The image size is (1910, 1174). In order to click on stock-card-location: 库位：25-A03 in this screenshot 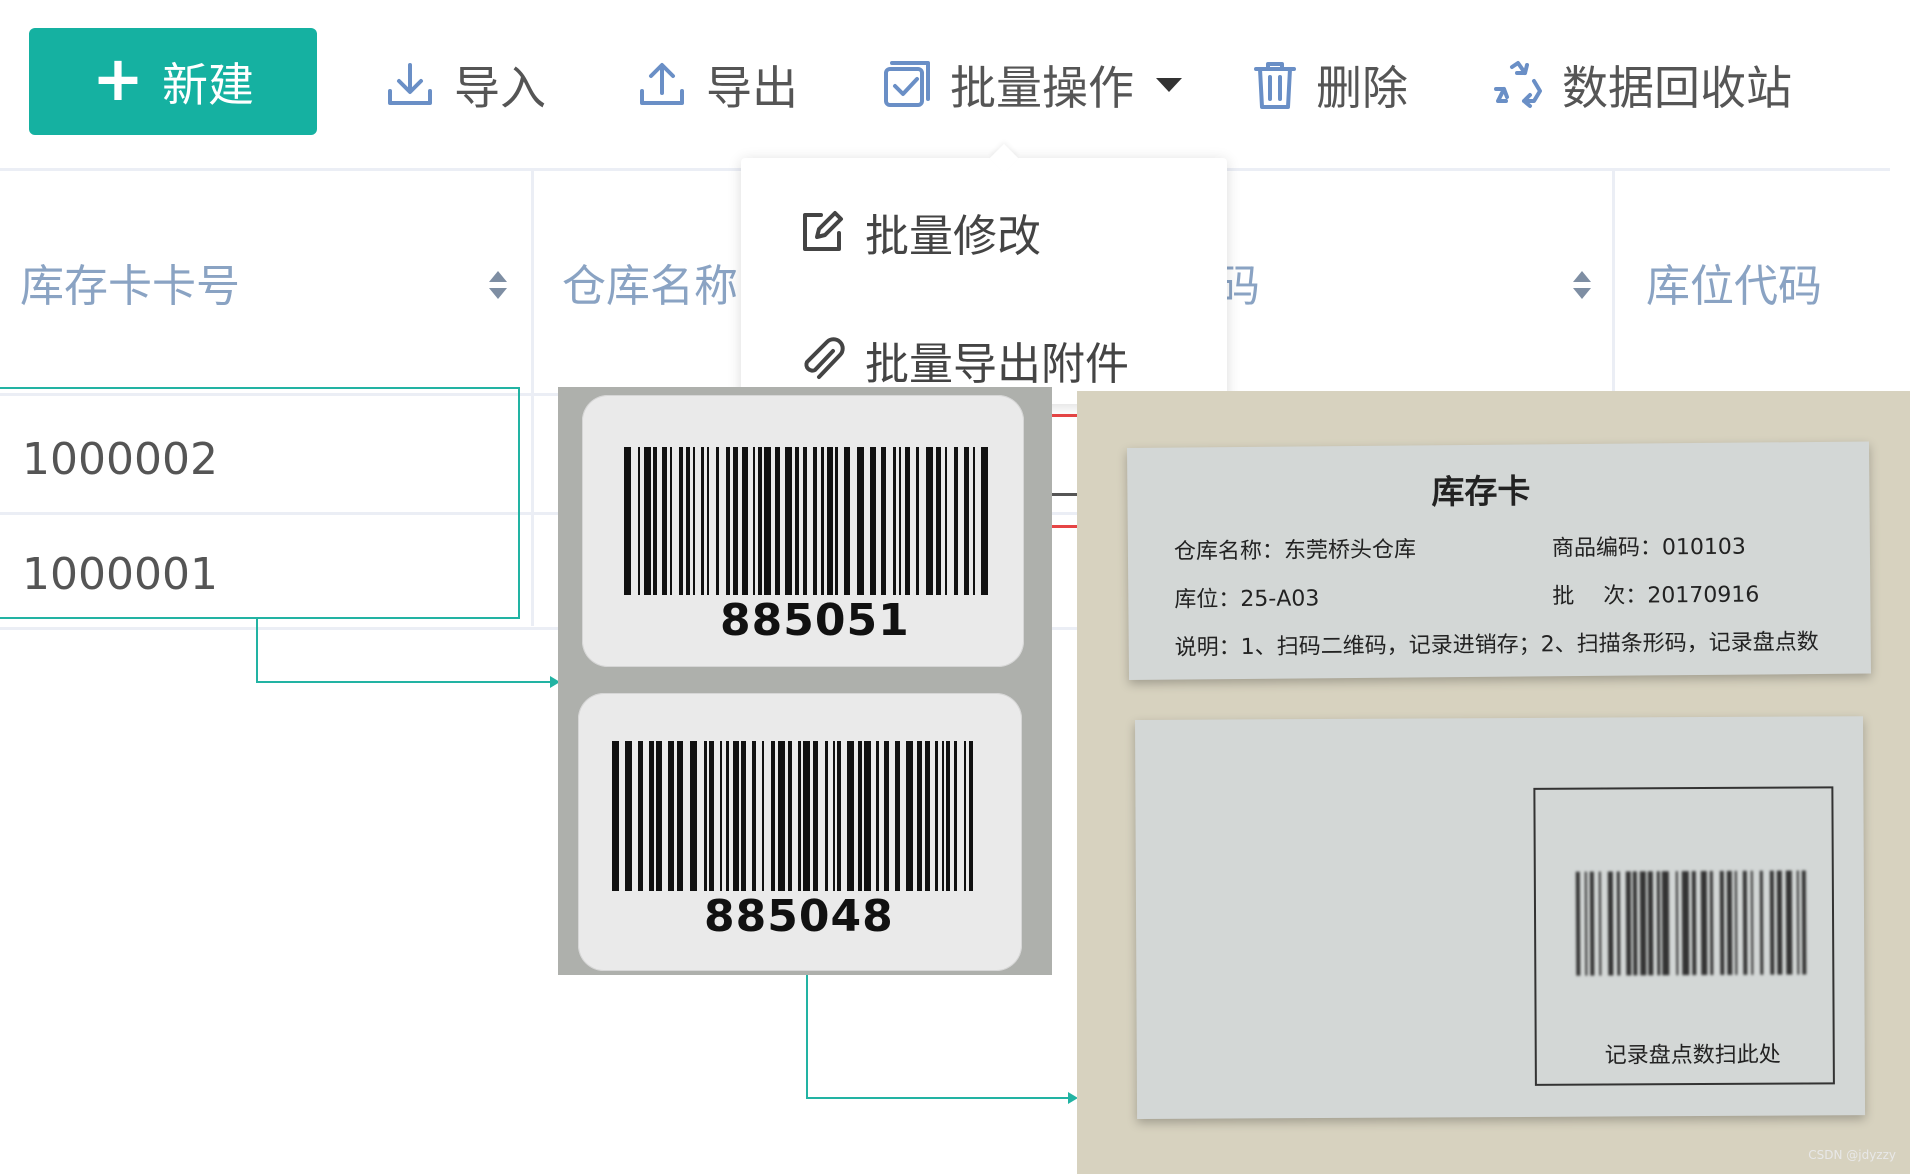, I will do `click(1247, 599)`.